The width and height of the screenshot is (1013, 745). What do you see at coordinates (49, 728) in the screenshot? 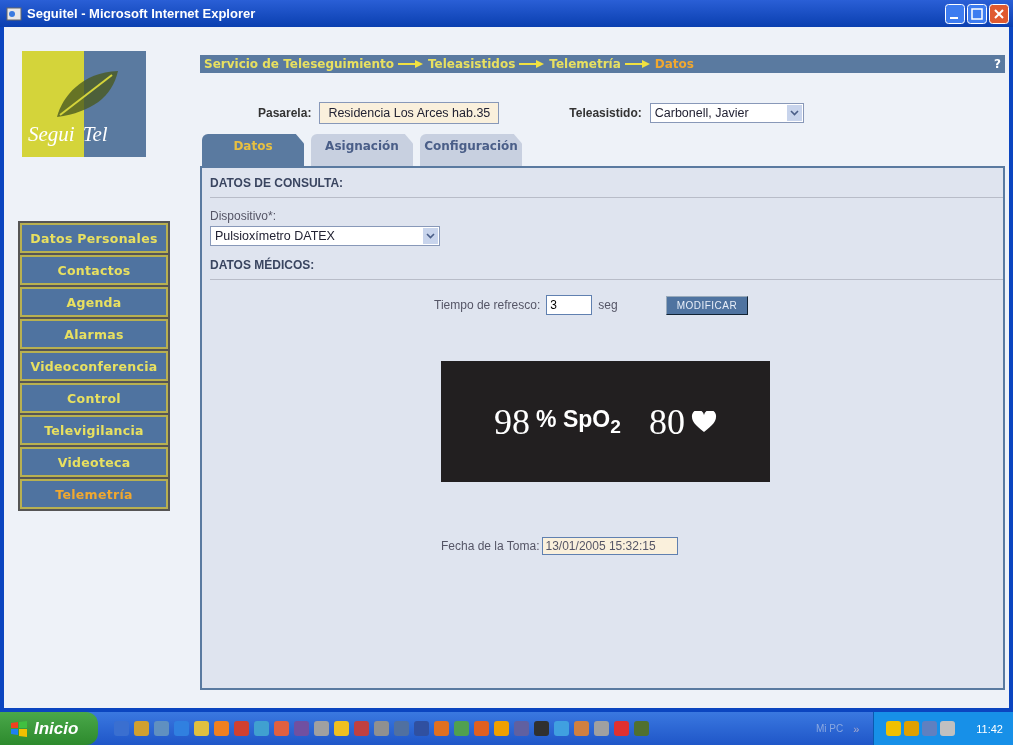
I see `start-button: Inicio` at bounding box center [49, 728].